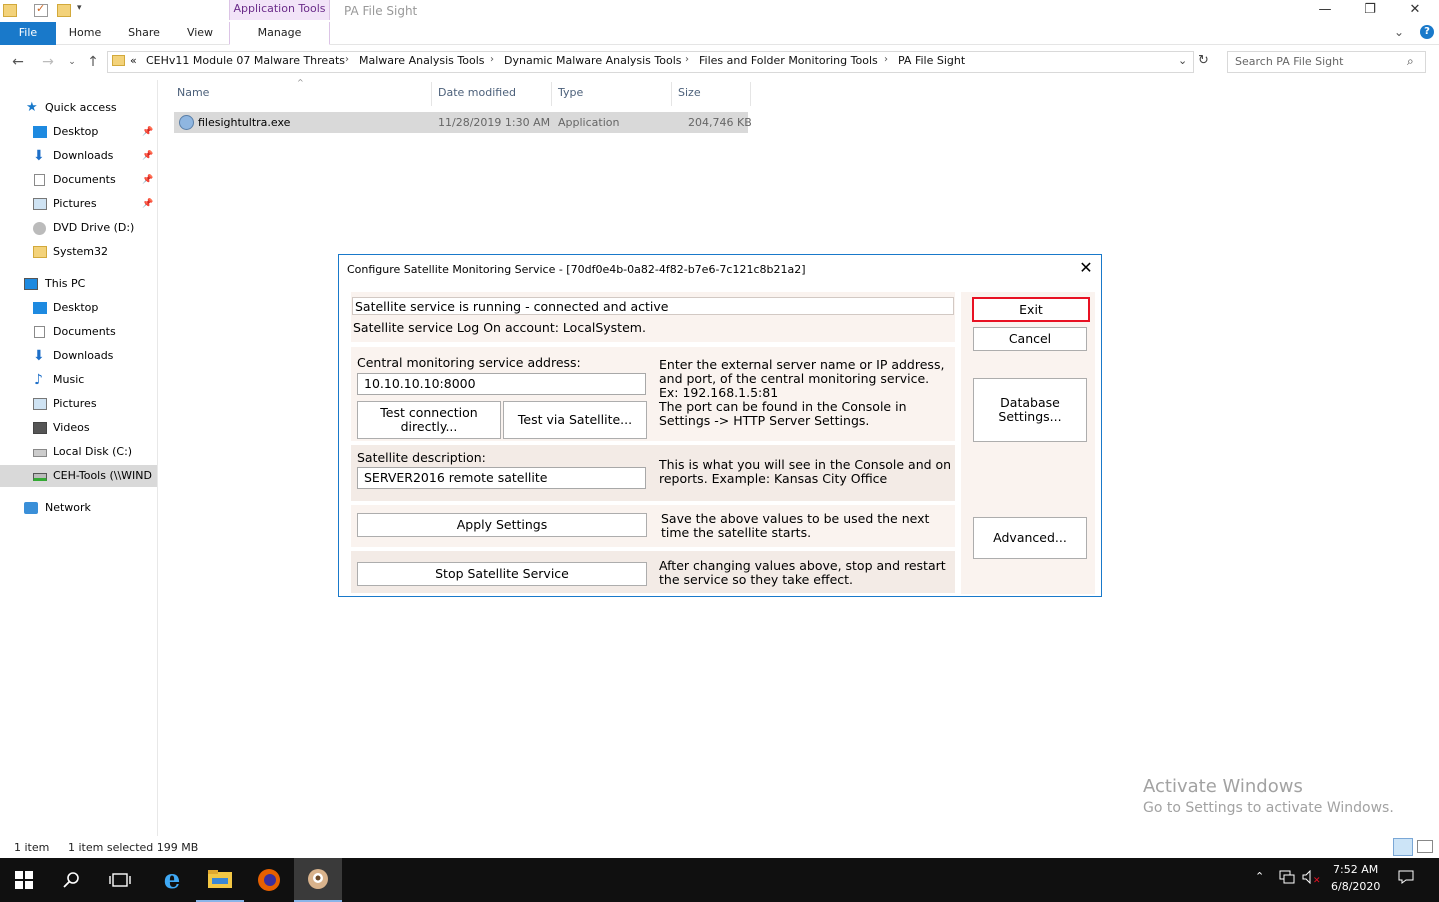 This screenshot has width=1439, height=902. Describe the element at coordinates (1427, 32) in the screenshot. I see `help-icon: ?` at that location.